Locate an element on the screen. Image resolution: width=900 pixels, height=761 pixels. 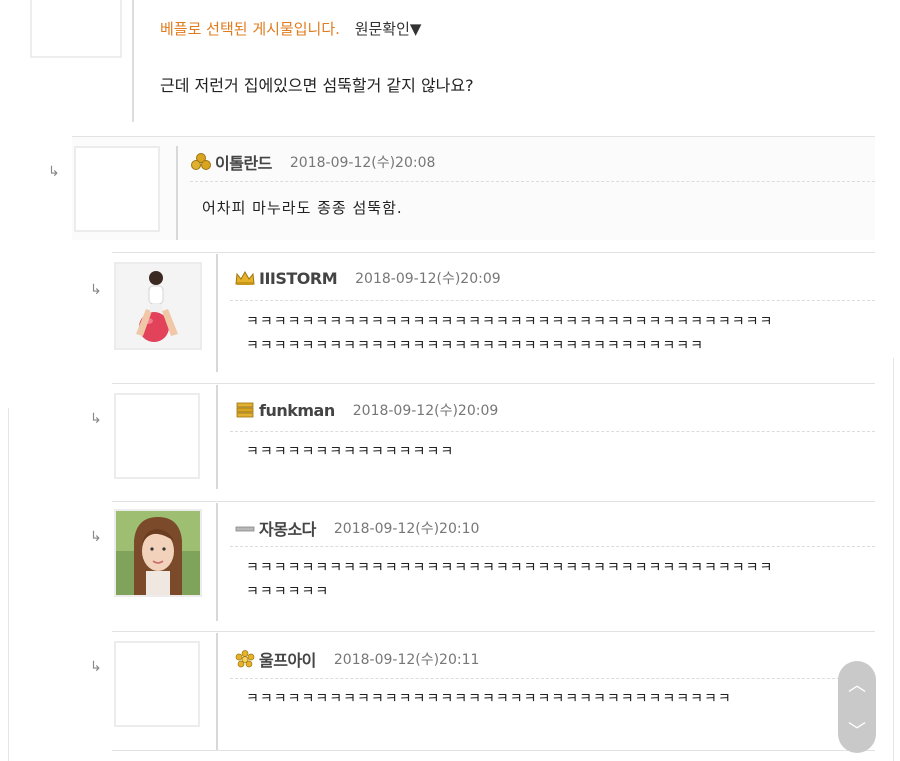
scroll-up-button: ︿ is located at coordinates (857, 684).